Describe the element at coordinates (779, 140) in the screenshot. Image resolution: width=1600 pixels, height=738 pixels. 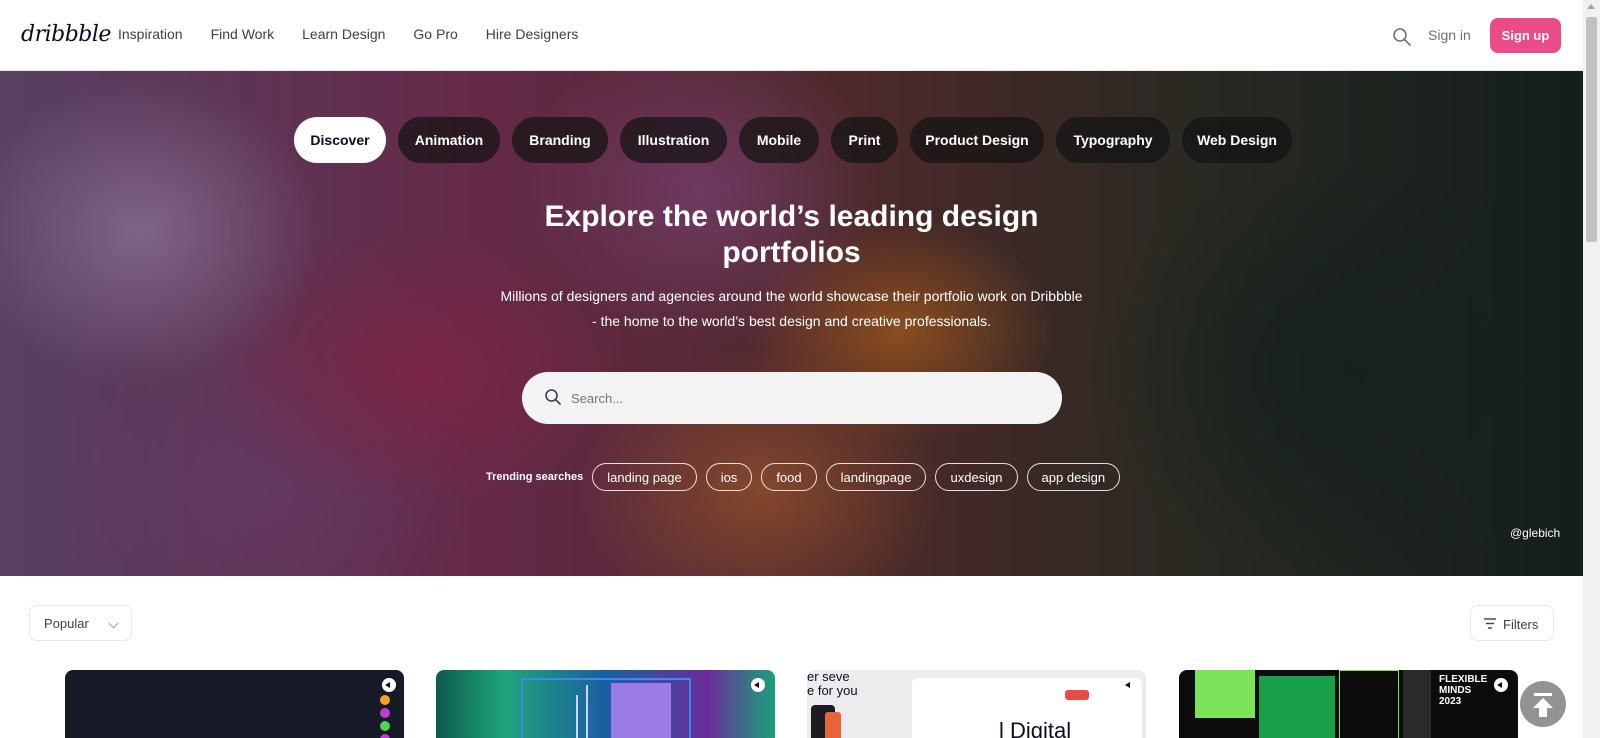
I see `tab-mobile: Mobile` at that location.